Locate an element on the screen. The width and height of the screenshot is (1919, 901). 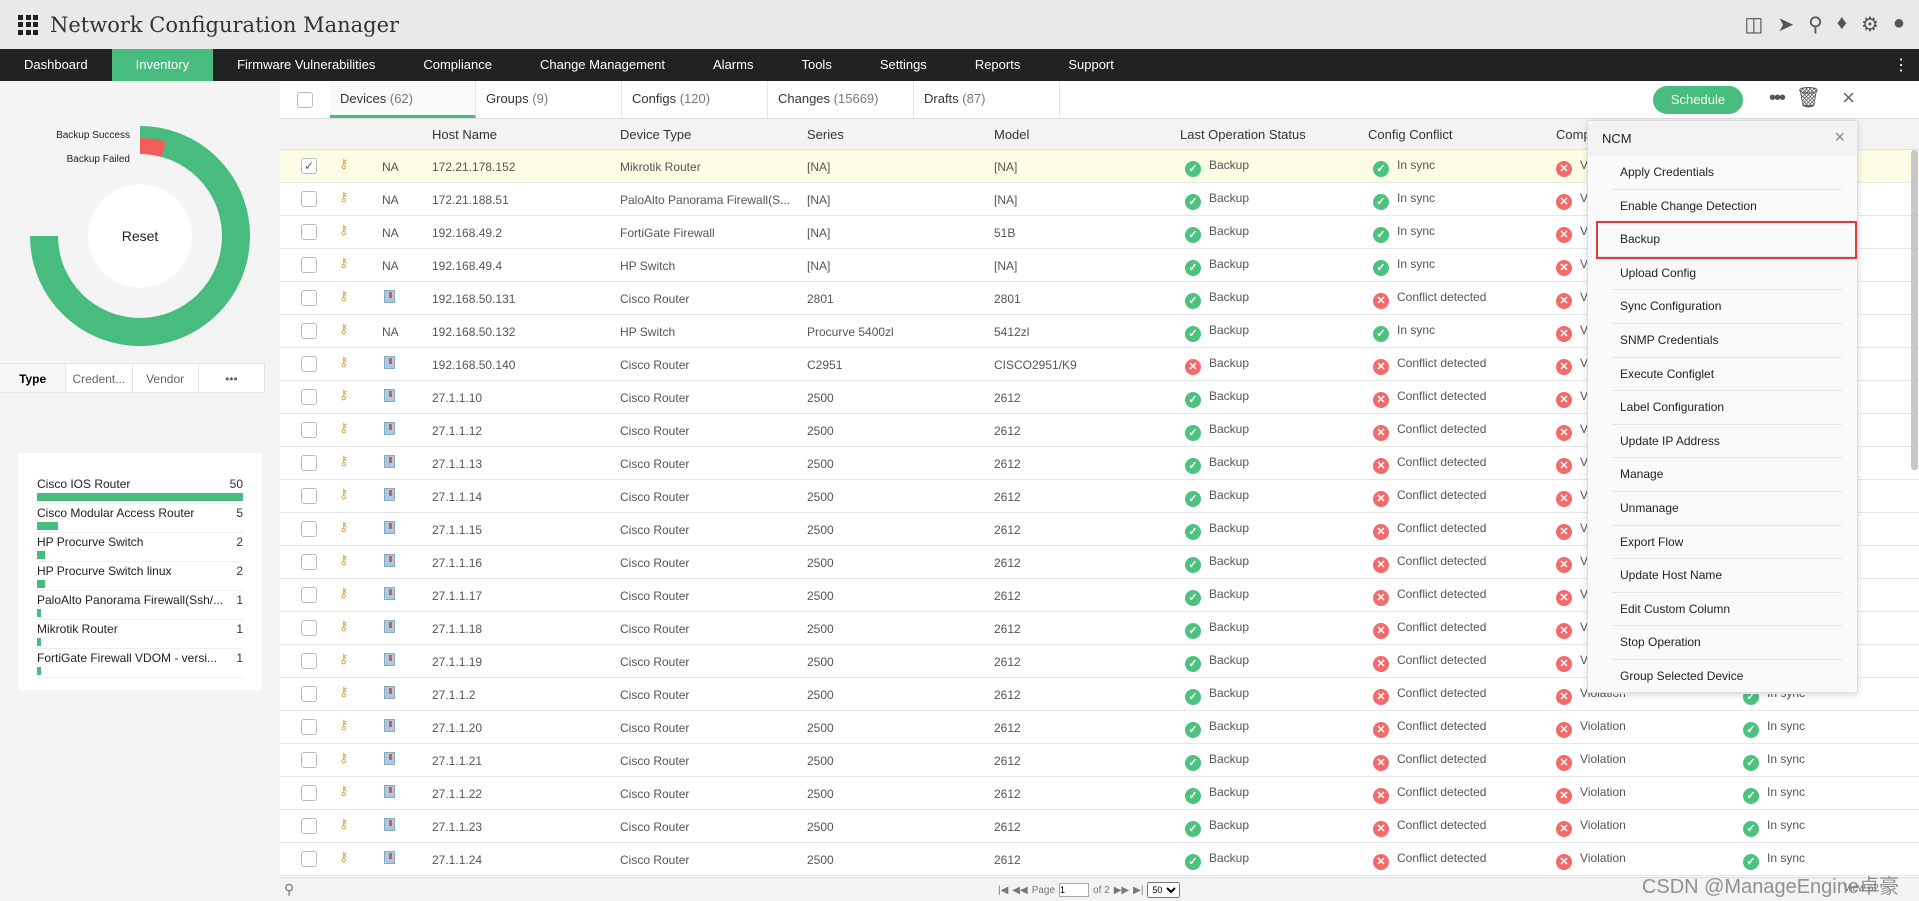
menu-item-upload-config: Upload Config is located at coordinates (1727, 274).